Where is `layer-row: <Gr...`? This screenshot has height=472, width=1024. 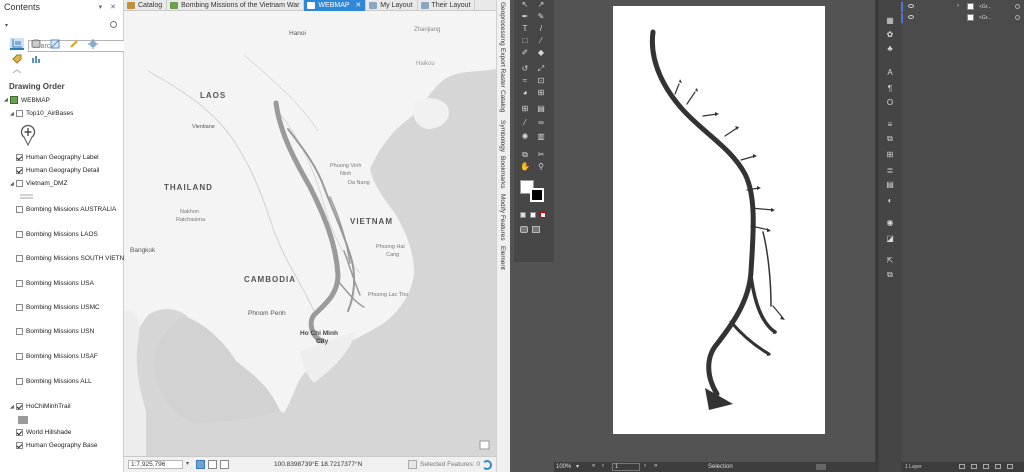
layer-row: <Gr... is located at coordinates (962, 18).